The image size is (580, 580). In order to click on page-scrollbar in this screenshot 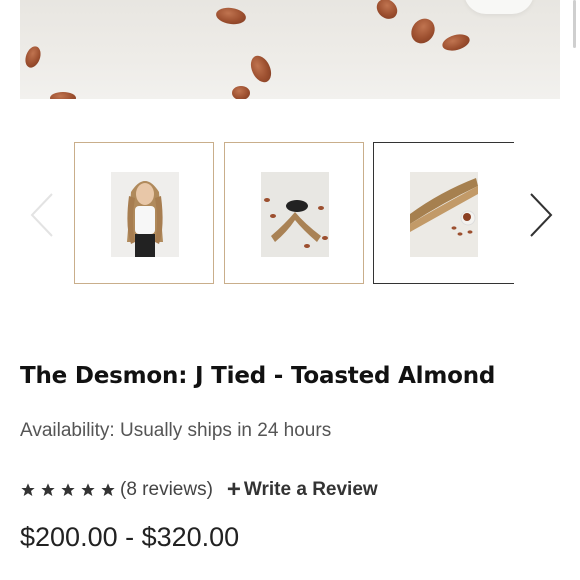, I will do `click(574, 24)`.